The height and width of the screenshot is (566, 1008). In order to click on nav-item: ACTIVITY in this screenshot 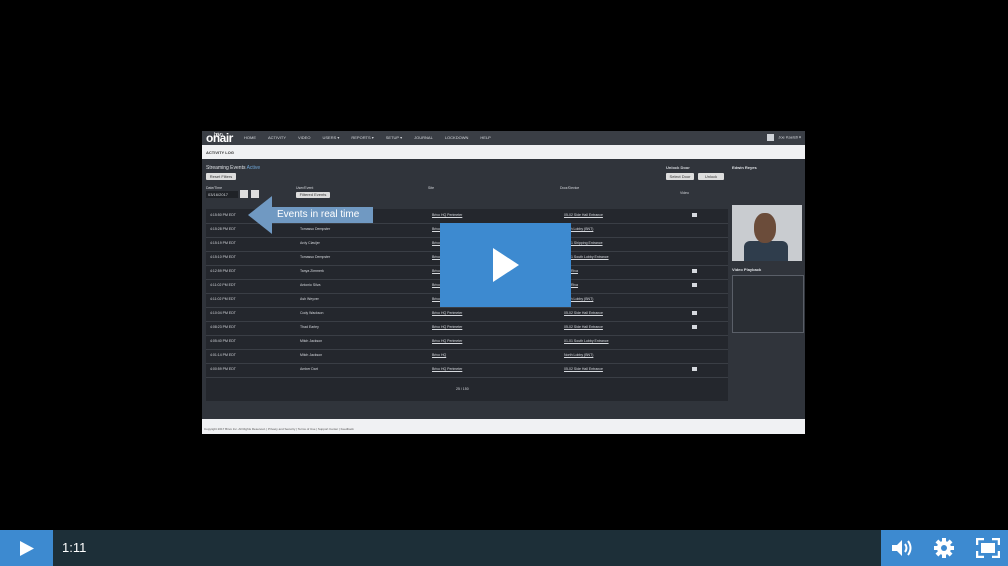, I will do `click(277, 137)`.